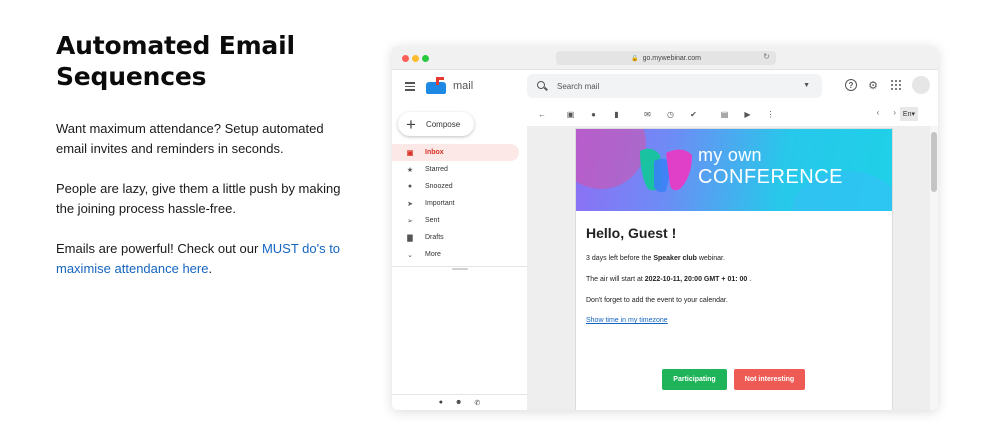  Describe the element at coordinates (455, 237) in the screenshot. I see `sidebar-item-drafts: ▇ Drafts` at that location.